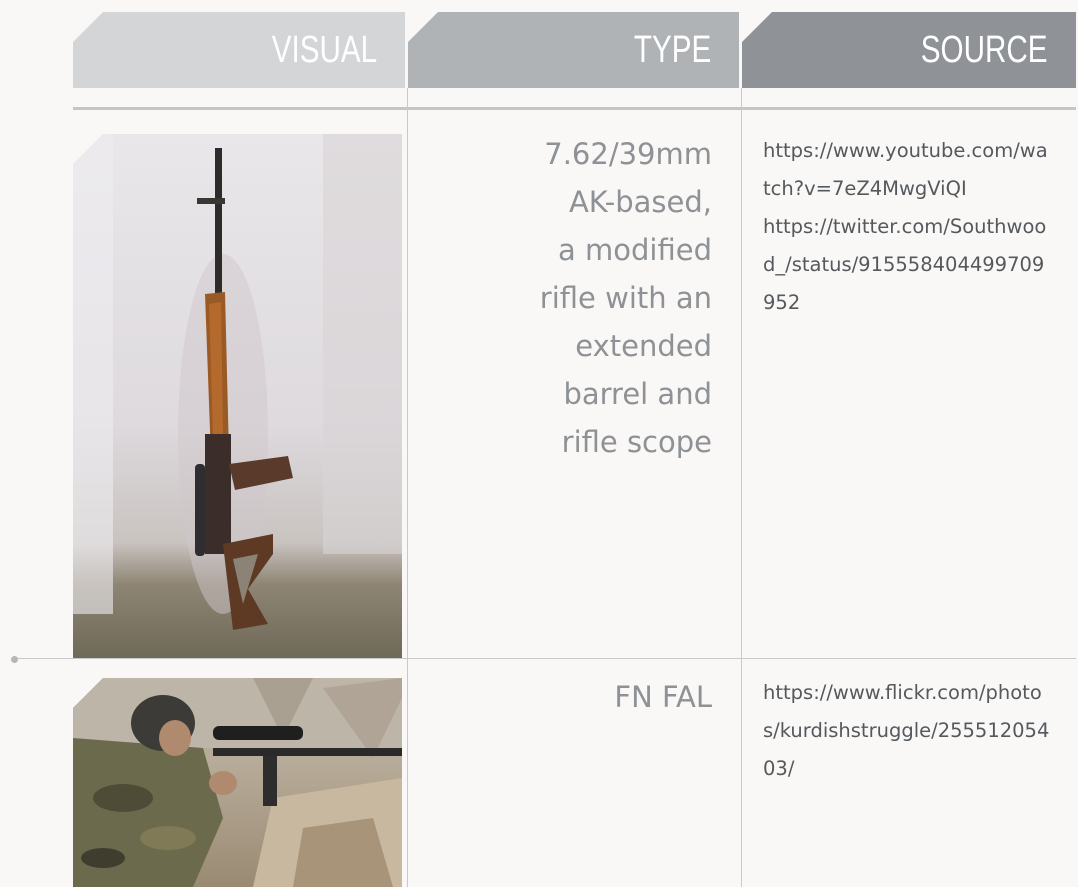 Image resolution: width=1078 pixels, height=887 pixels. I want to click on column-header-visual-label: VISUAL, so click(324, 49).